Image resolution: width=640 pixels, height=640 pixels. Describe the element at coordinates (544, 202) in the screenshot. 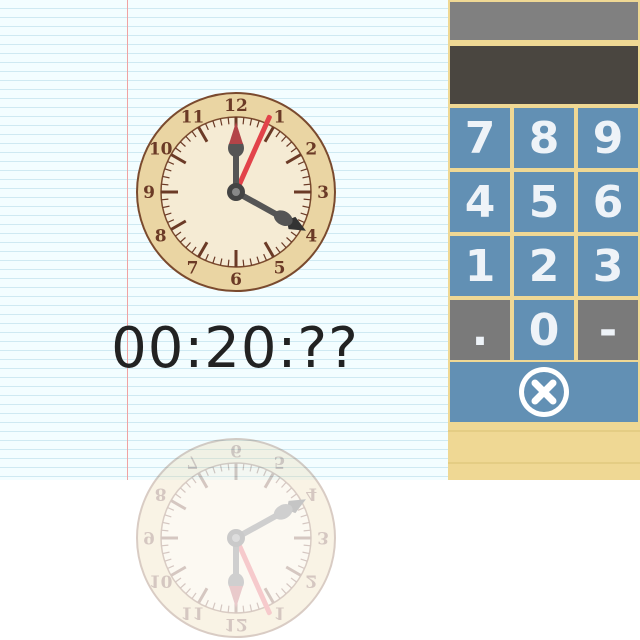

I see `key-5: 5` at that location.